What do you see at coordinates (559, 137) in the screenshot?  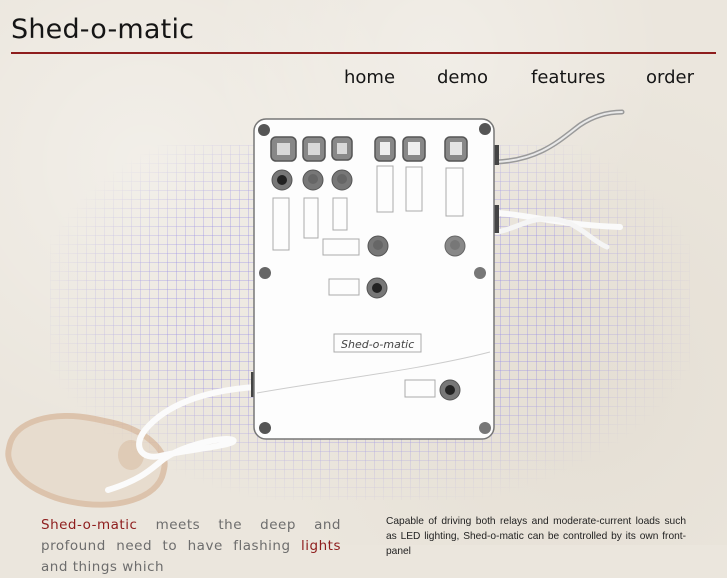 I see `wire-grey` at bounding box center [559, 137].